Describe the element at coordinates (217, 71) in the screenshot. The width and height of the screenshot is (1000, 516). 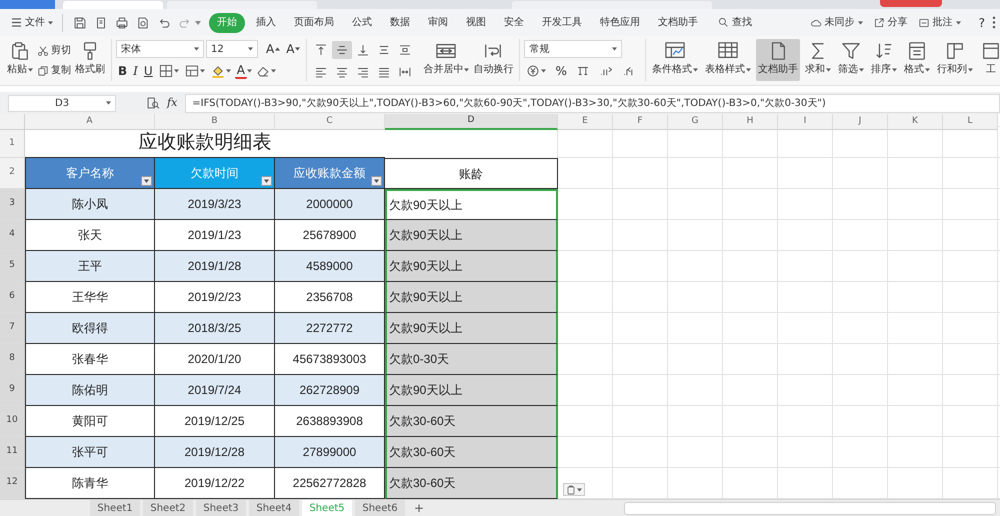
I see `paint-bucket-icon` at that location.